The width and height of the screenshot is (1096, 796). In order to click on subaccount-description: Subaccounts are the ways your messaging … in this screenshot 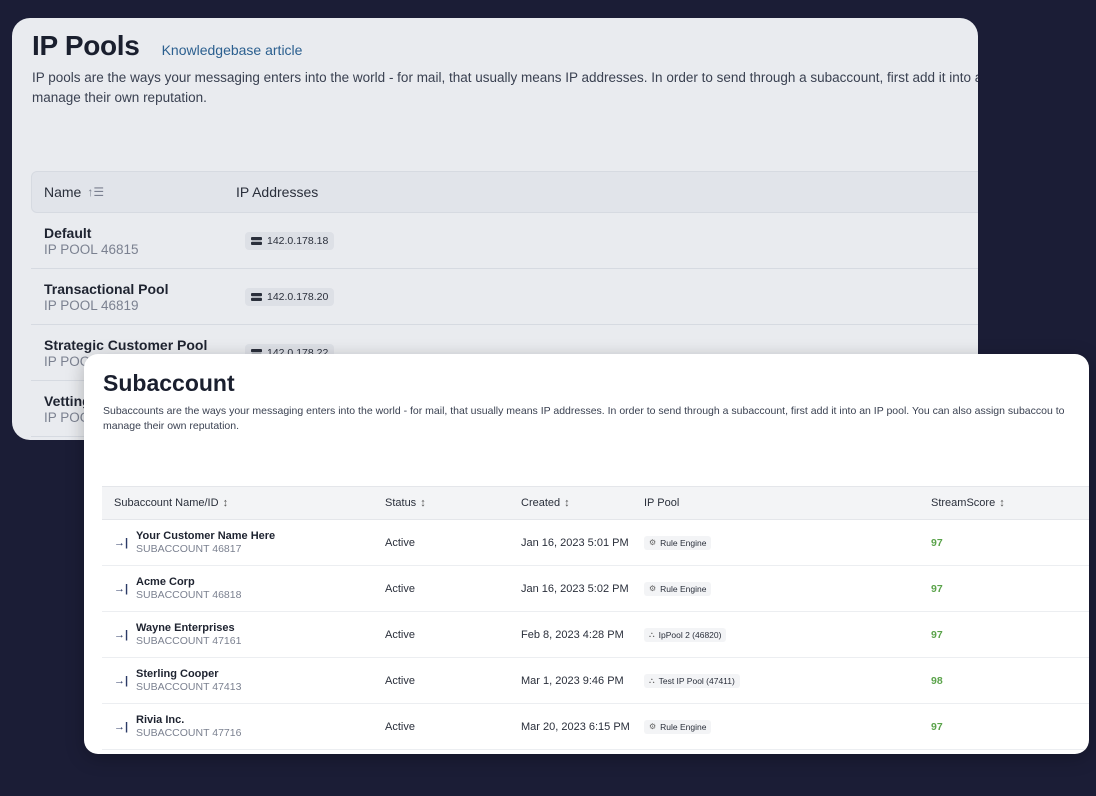, I will do `click(584, 418)`.